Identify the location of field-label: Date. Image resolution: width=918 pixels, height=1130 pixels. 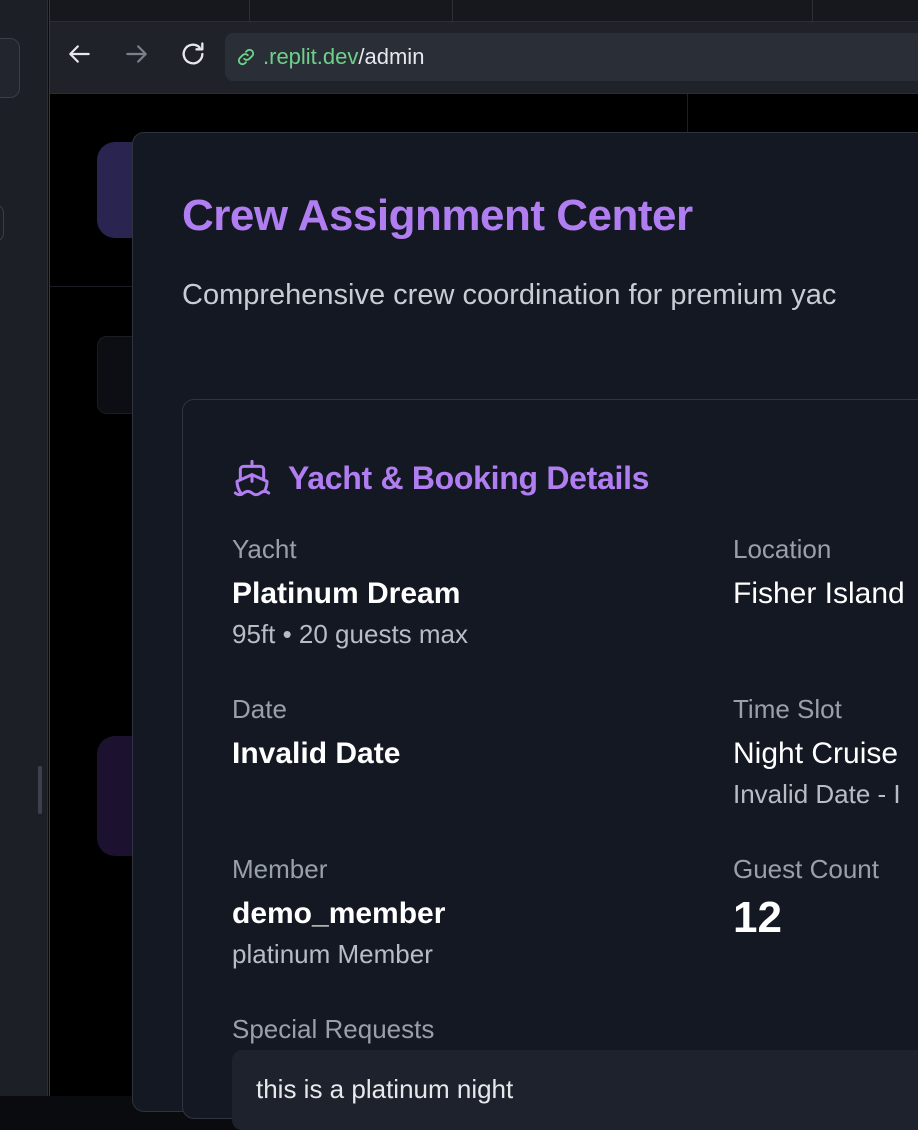
(259, 709).